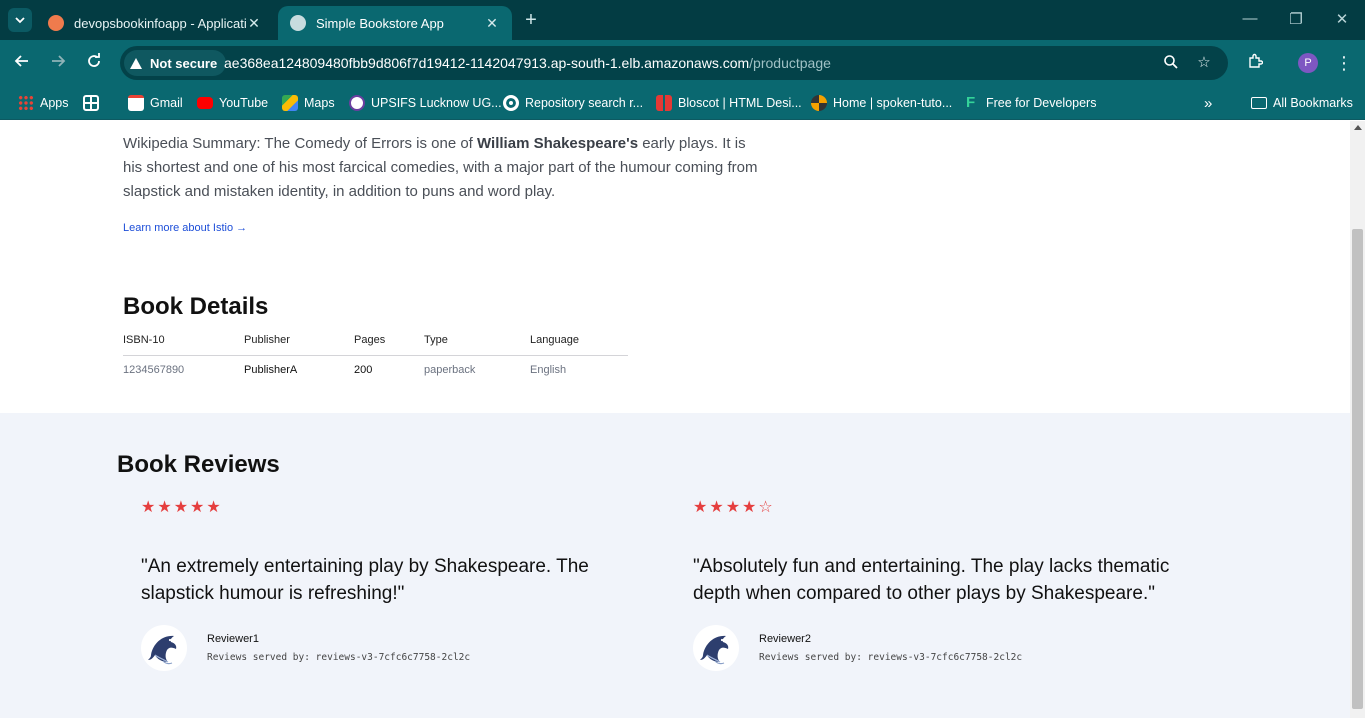 This screenshot has width=1365, height=718. What do you see at coordinates (1041, 103) in the screenshot?
I see `bookmark-label: Free for Developers` at bounding box center [1041, 103].